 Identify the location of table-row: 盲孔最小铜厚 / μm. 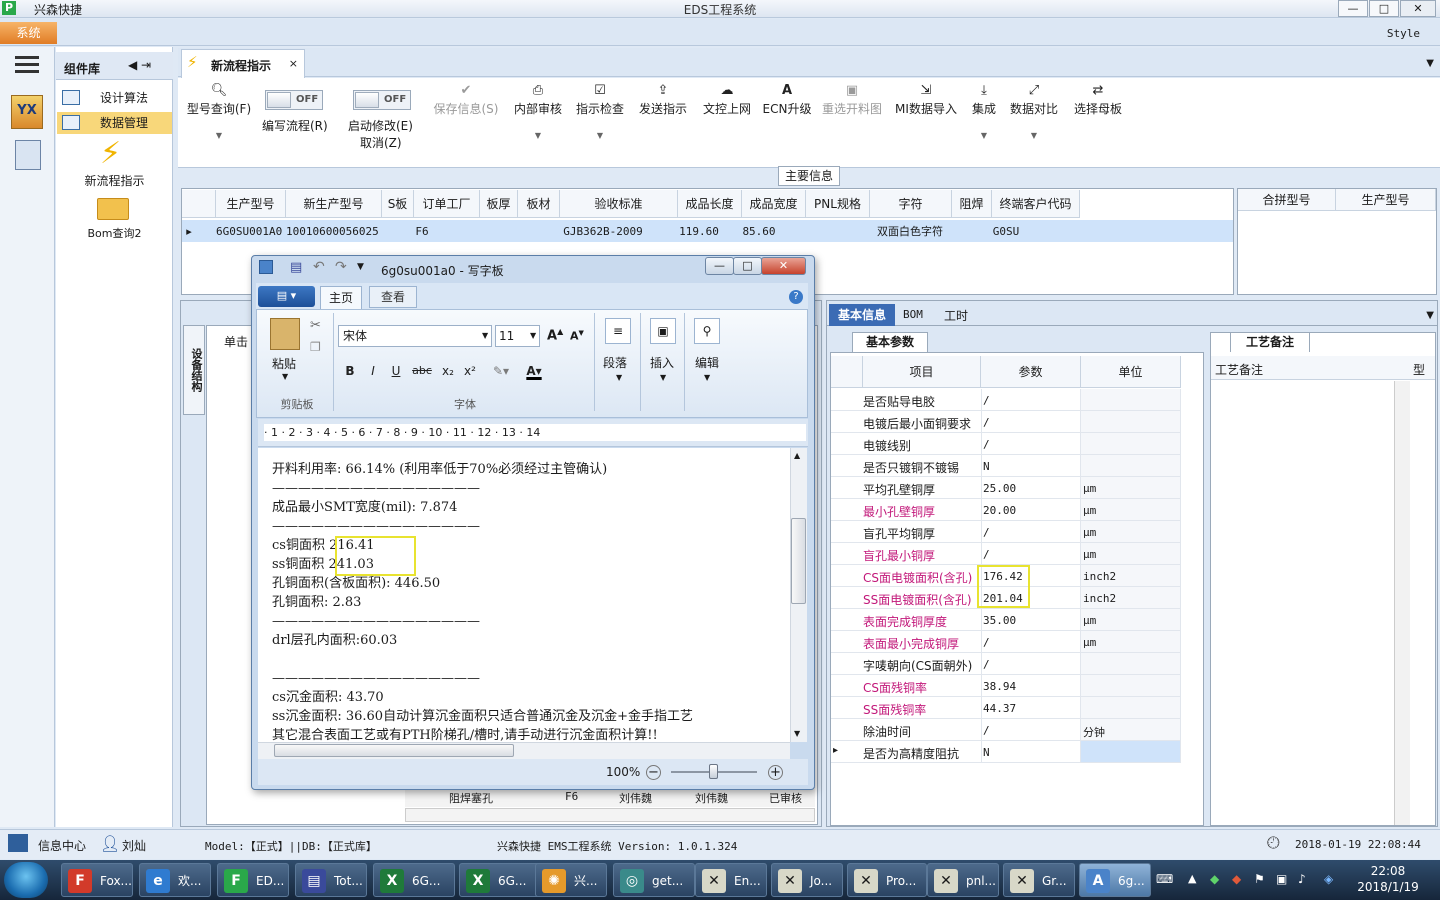
(1006, 554).